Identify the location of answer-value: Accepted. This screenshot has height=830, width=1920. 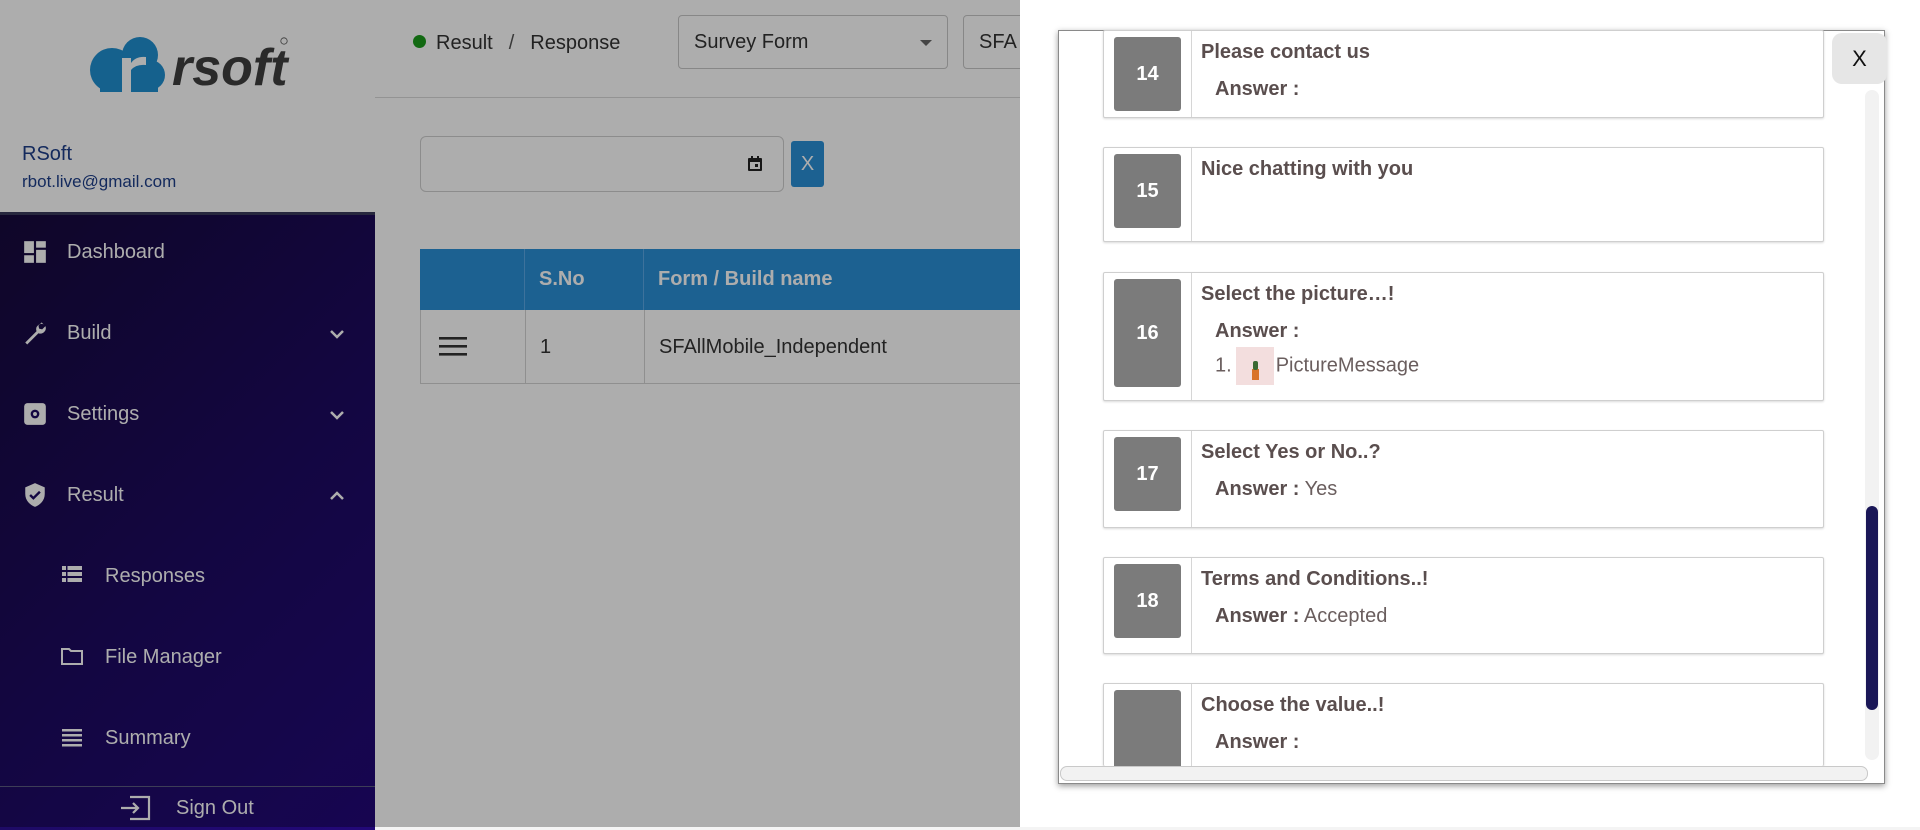
(1345, 616).